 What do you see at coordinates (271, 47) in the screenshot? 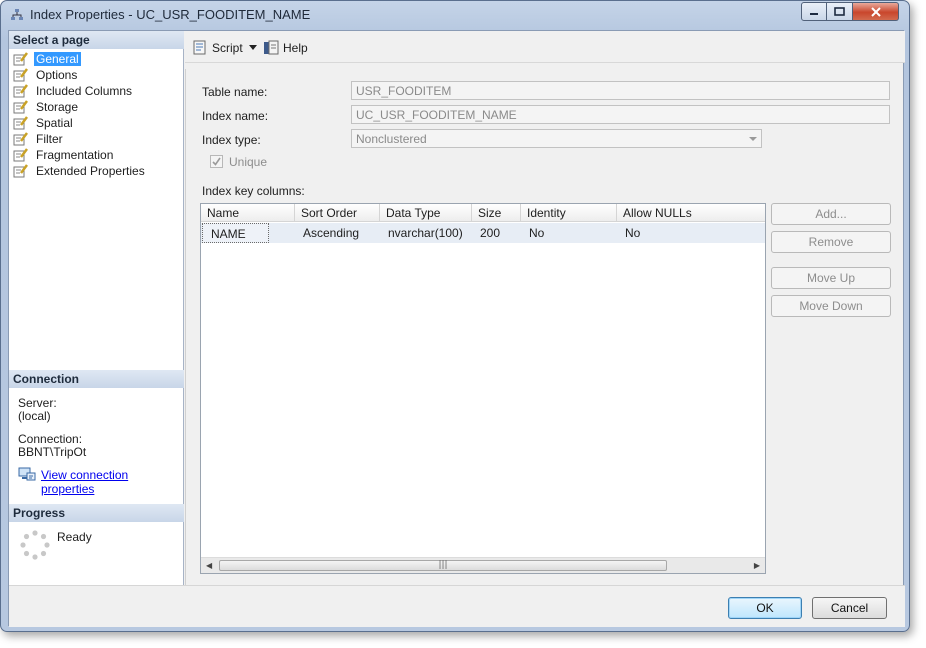
I see `help-icon` at bounding box center [271, 47].